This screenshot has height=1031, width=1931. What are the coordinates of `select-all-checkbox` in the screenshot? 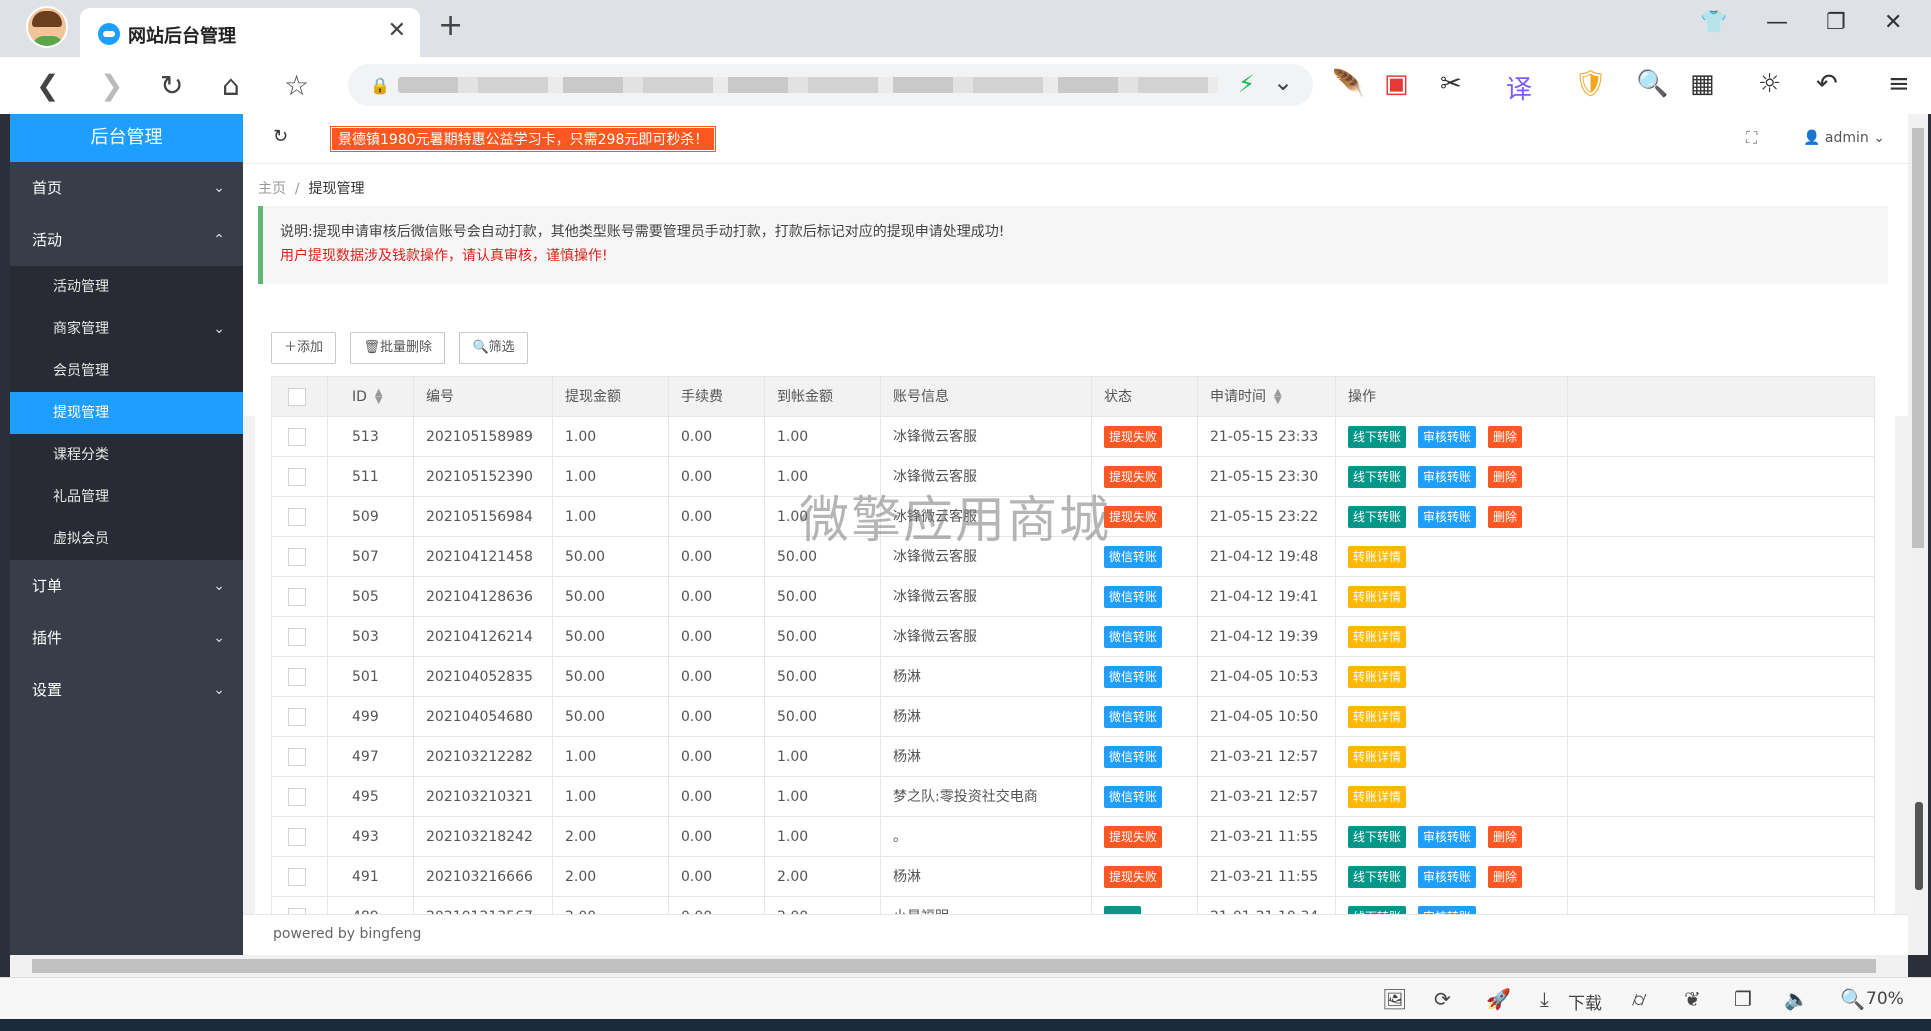 It's located at (297, 397).